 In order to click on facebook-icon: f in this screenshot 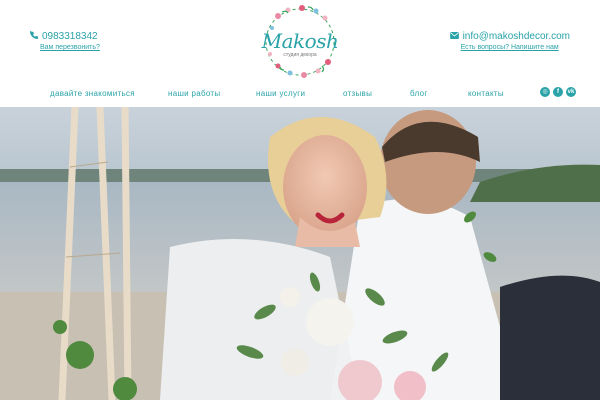, I will do `click(558, 92)`.